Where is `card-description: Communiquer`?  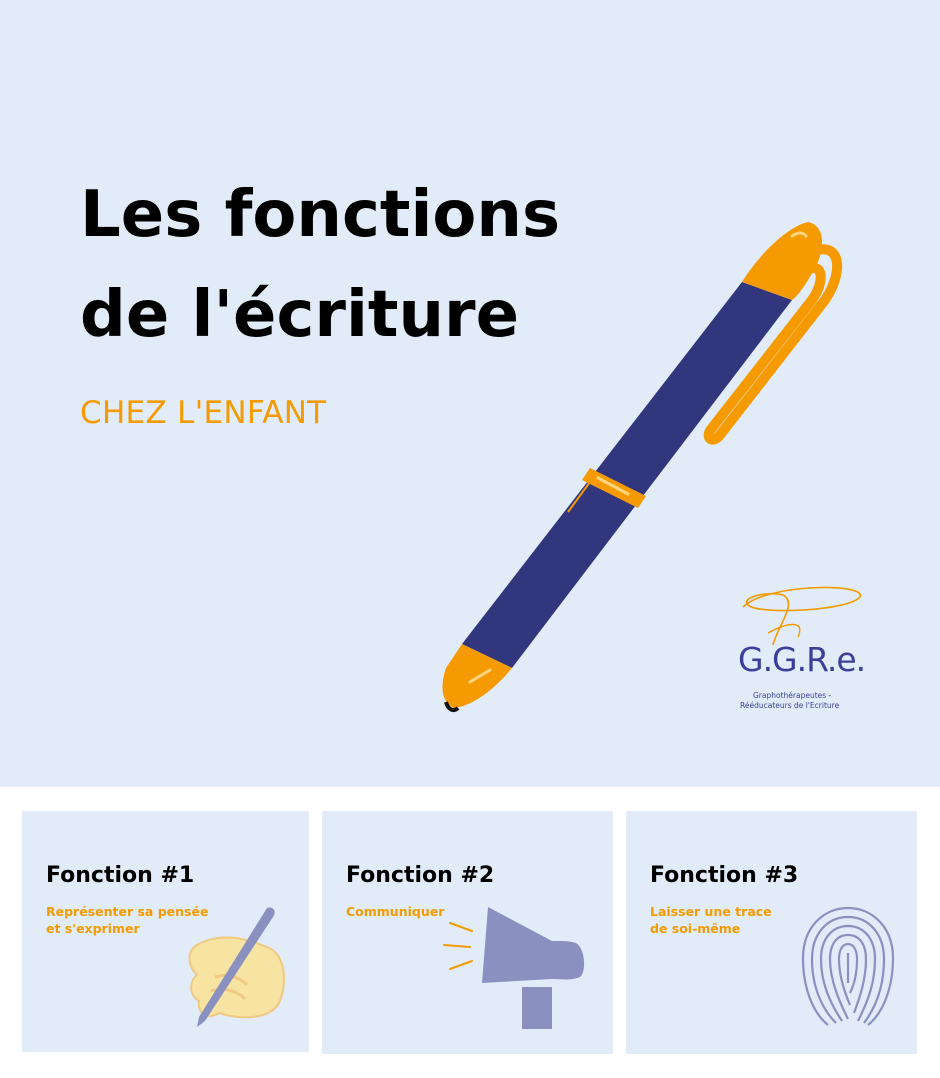
card-description: Communiquer is located at coordinates (395, 911).